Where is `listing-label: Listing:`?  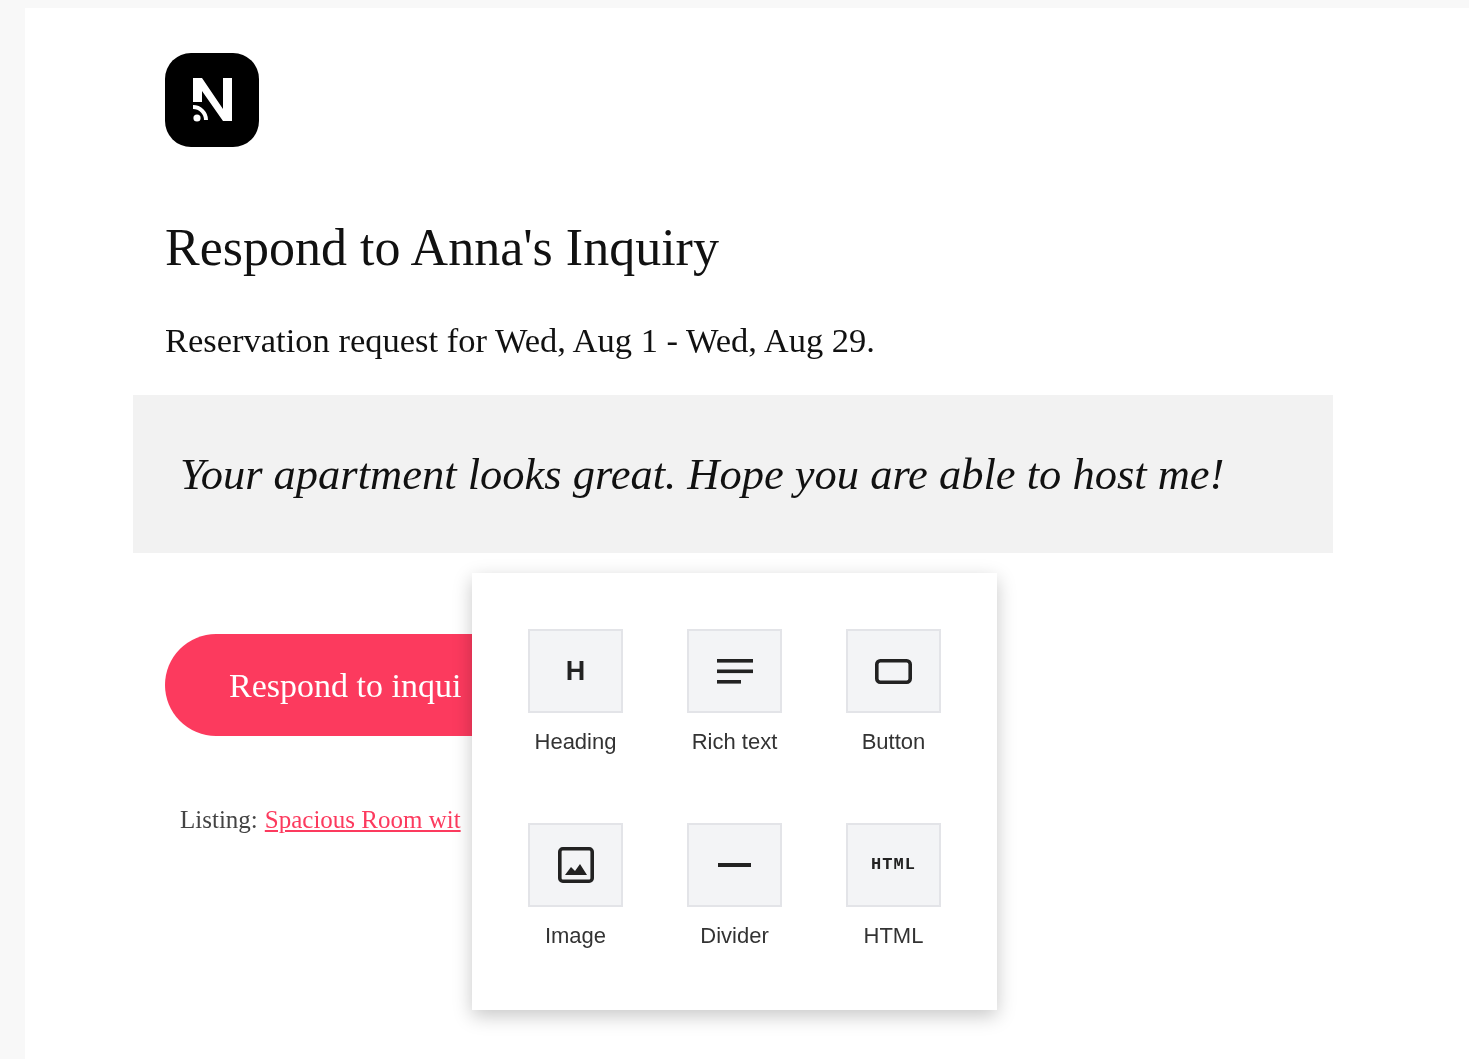
listing-label: Listing: is located at coordinates (219, 820).